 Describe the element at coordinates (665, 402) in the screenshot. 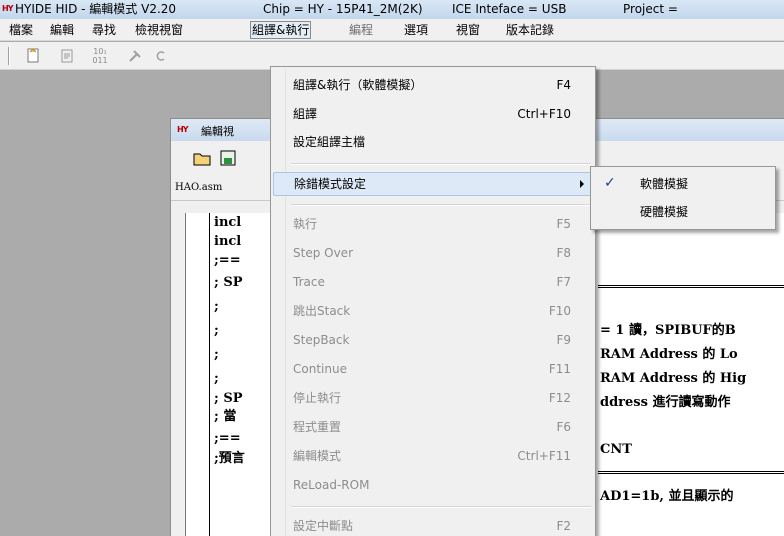

I see `code-line: ddress 進行讀寫動作` at that location.